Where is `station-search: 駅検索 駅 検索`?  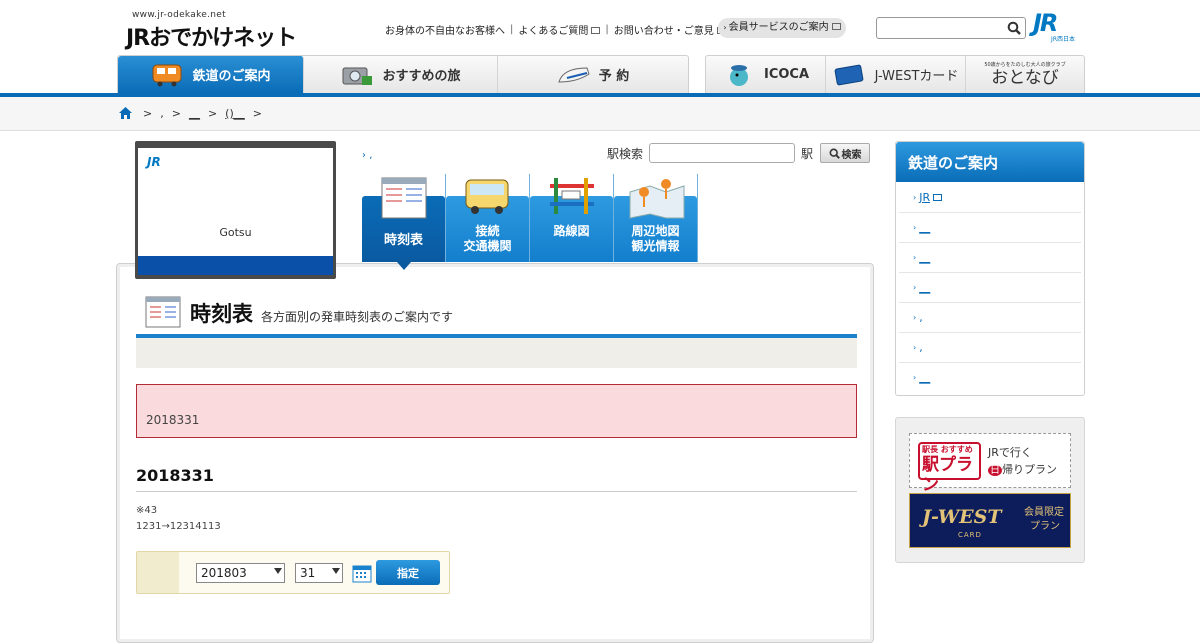 station-search: 駅検索 駅 検索 is located at coordinates (739, 153).